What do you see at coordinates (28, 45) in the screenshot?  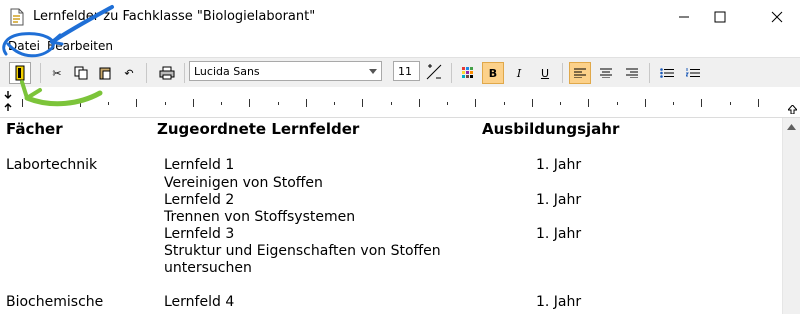 I see `blue-highlight-stroke` at bounding box center [28, 45].